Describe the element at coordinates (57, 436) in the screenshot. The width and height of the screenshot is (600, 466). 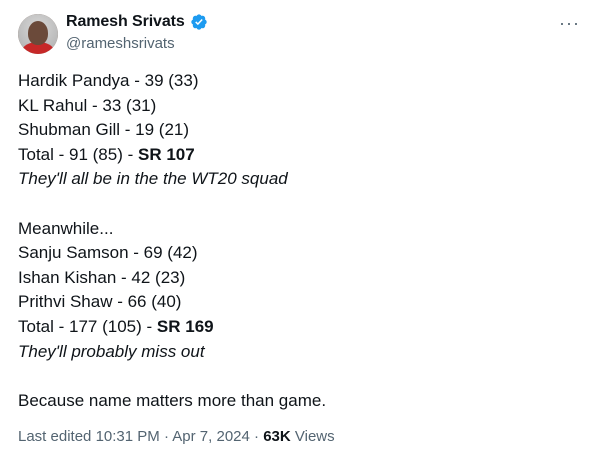
I see `edited-label: Last edited` at that location.